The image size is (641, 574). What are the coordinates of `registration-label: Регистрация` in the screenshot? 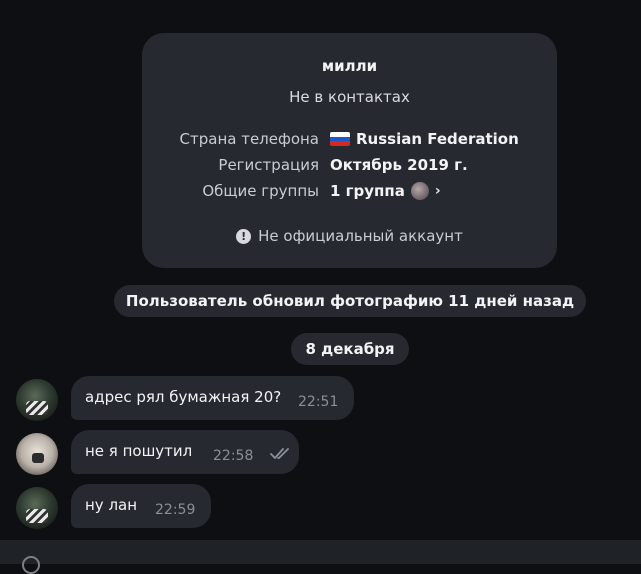 It's located at (268, 165).